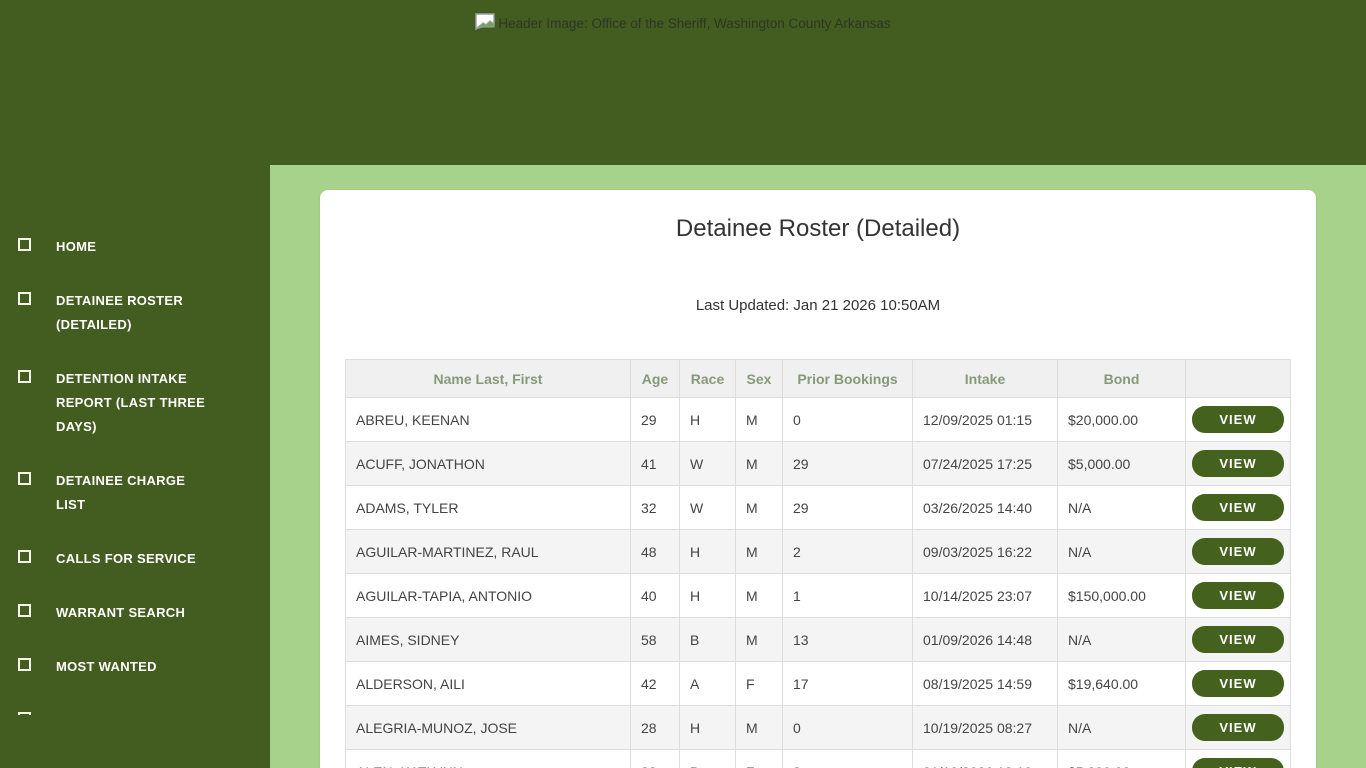 This screenshot has width=1366, height=768. Describe the element at coordinates (707, 639) in the screenshot. I see `cell-race: B` at that location.